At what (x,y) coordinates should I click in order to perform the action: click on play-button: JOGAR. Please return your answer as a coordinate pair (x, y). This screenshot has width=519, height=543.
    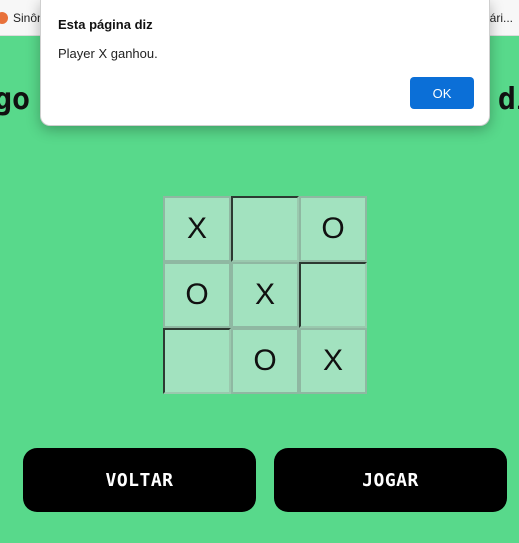
    Looking at the image, I should click on (390, 480).